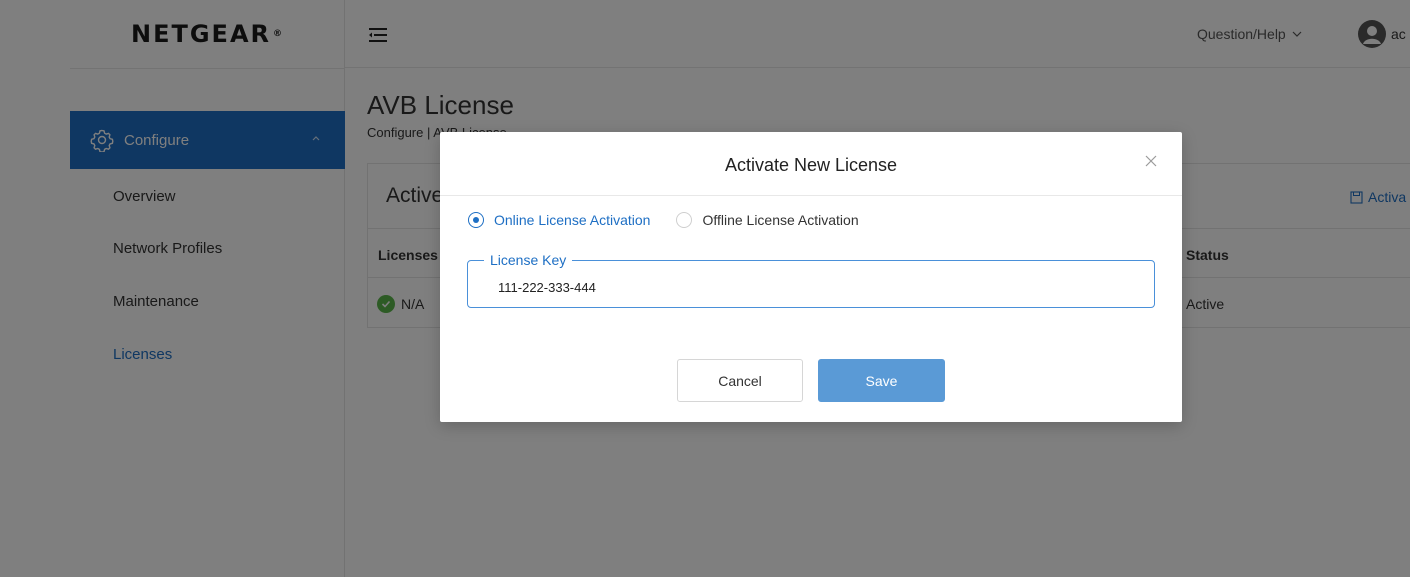 The height and width of the screenshot is (577, 1410). Describe the element at coordinates (740, 380) in the screenshot. I see `cancel-button: Cancel` at that location.